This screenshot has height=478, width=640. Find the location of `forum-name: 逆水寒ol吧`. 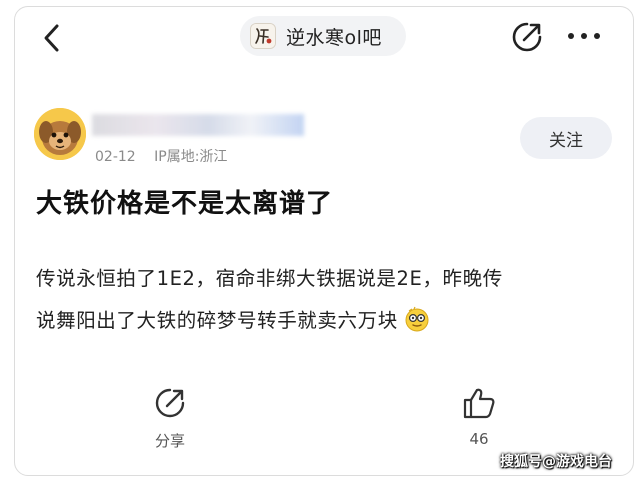

forum-name: 逆水寒ol吧 is located at coordinates (334, 37).